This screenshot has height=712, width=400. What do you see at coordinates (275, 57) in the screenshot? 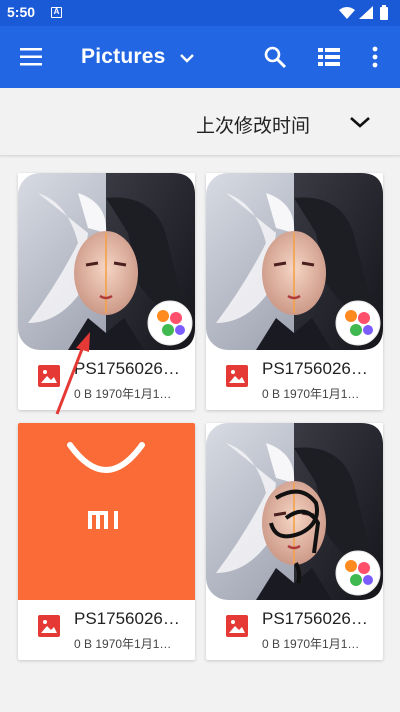
I see `search-icon` at bounding box center [275, 57].